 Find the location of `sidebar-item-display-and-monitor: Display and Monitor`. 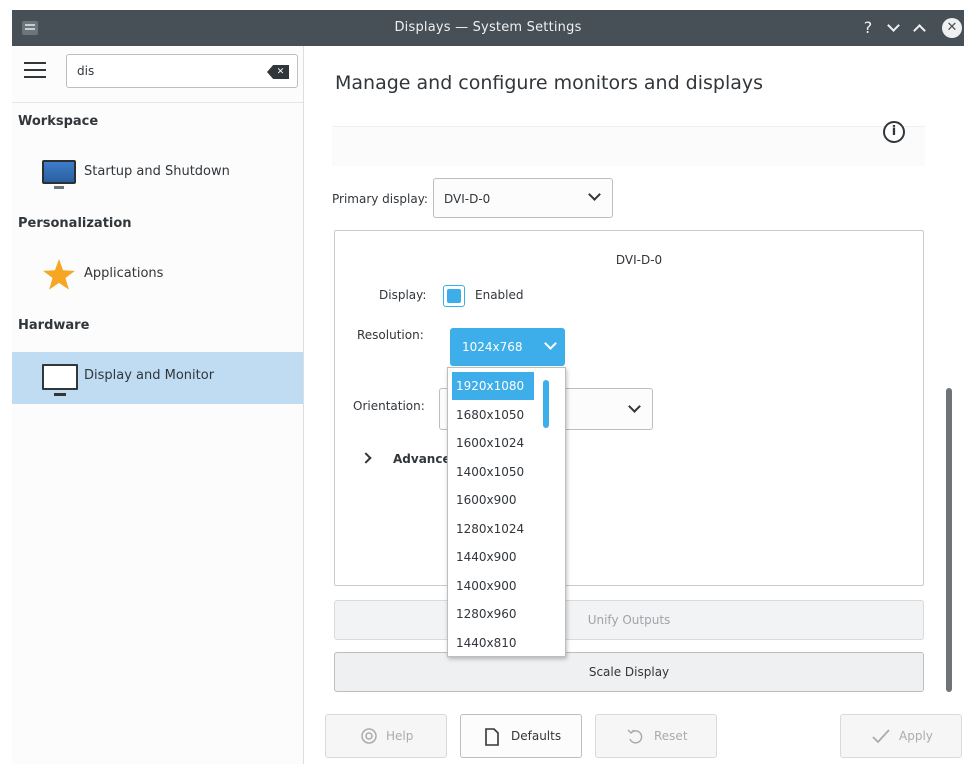

sidebar-item-display-and-monitor: Display and Monitor is located at coordinates (157, 378).